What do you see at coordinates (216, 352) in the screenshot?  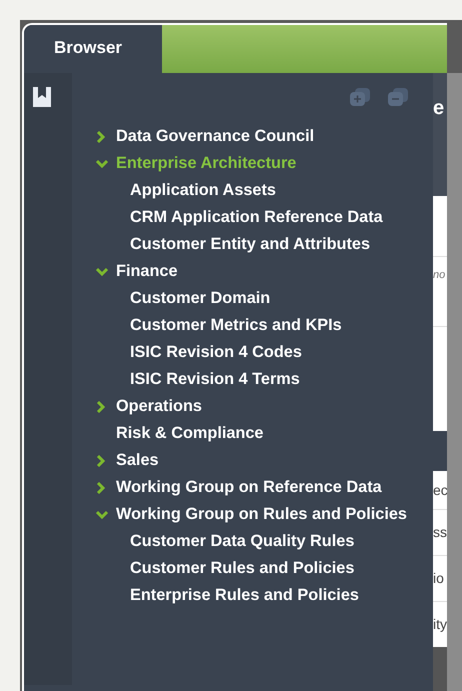 I see `tree-item: ISIC Revision 4 Codes` at bounding box center [216, 352].